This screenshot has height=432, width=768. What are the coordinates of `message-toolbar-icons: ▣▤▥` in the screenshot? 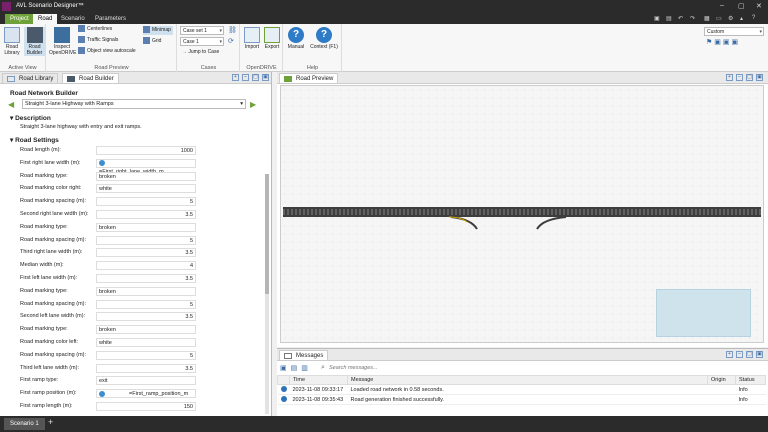 It's located at (296, 368).